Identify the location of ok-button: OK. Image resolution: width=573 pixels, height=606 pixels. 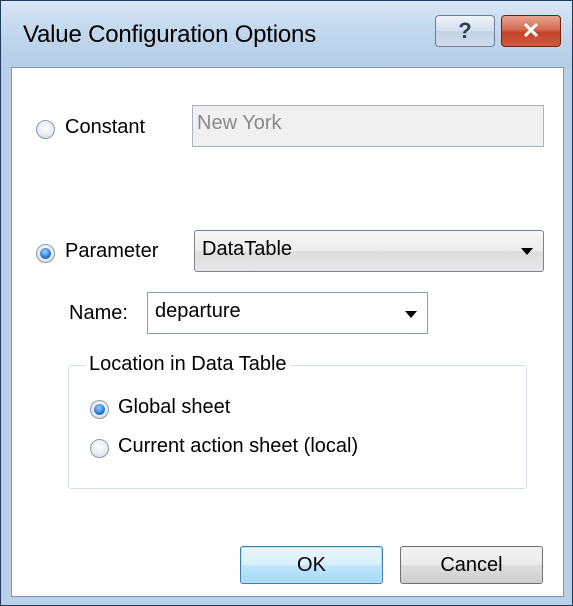
(311, 565).